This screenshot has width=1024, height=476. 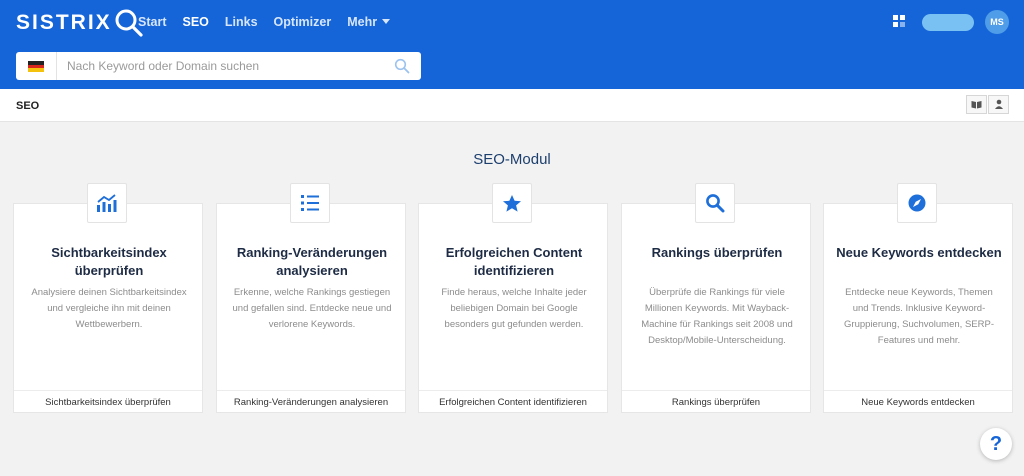 I want to click on card-link-sichtbarkeitsindex: Sichtbarkeitsindex überprüfen, so click(x=108, y=401).